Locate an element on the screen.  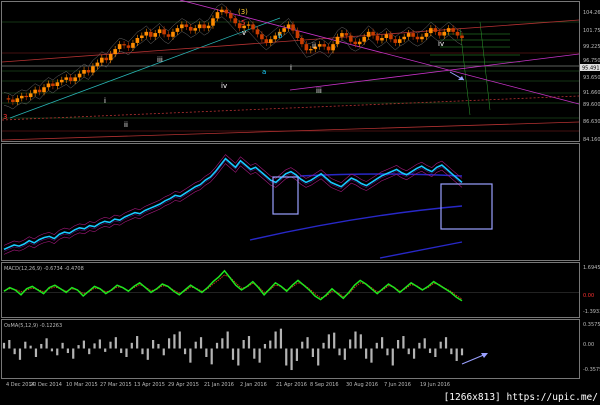
image-host-footer: [1266x813] https://upic.me/ is located at coordinates (510, 398).